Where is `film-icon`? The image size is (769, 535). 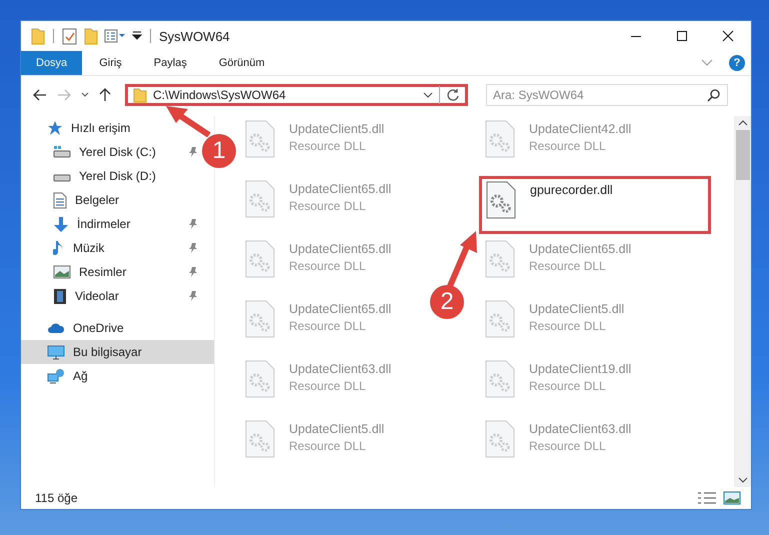 film-icon is located at coordinates (60, 296).